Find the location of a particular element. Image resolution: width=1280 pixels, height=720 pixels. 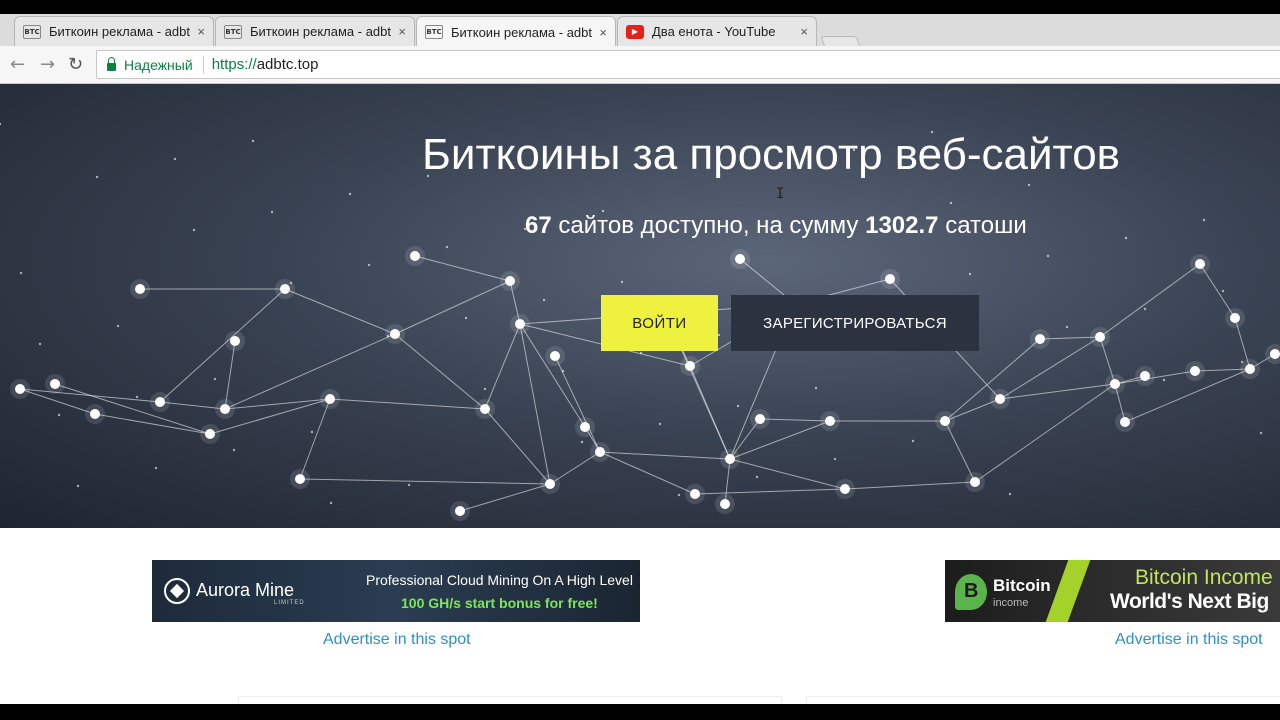

ad-brand: Bitcoin is located at coordinates (1022, 585).